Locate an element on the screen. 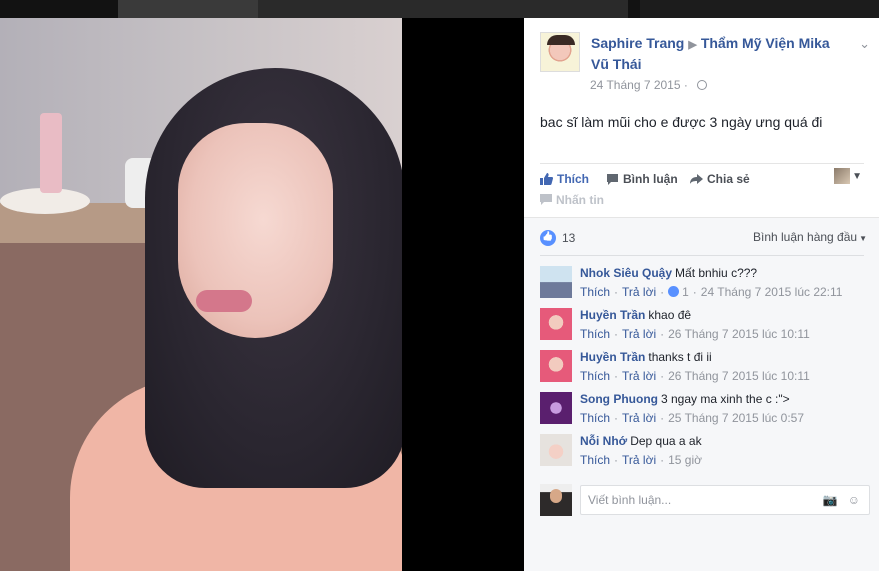 Image resolution: width=879 pixels, height=571 pixels. like-button: Thích is located at coordinates (564, 179).